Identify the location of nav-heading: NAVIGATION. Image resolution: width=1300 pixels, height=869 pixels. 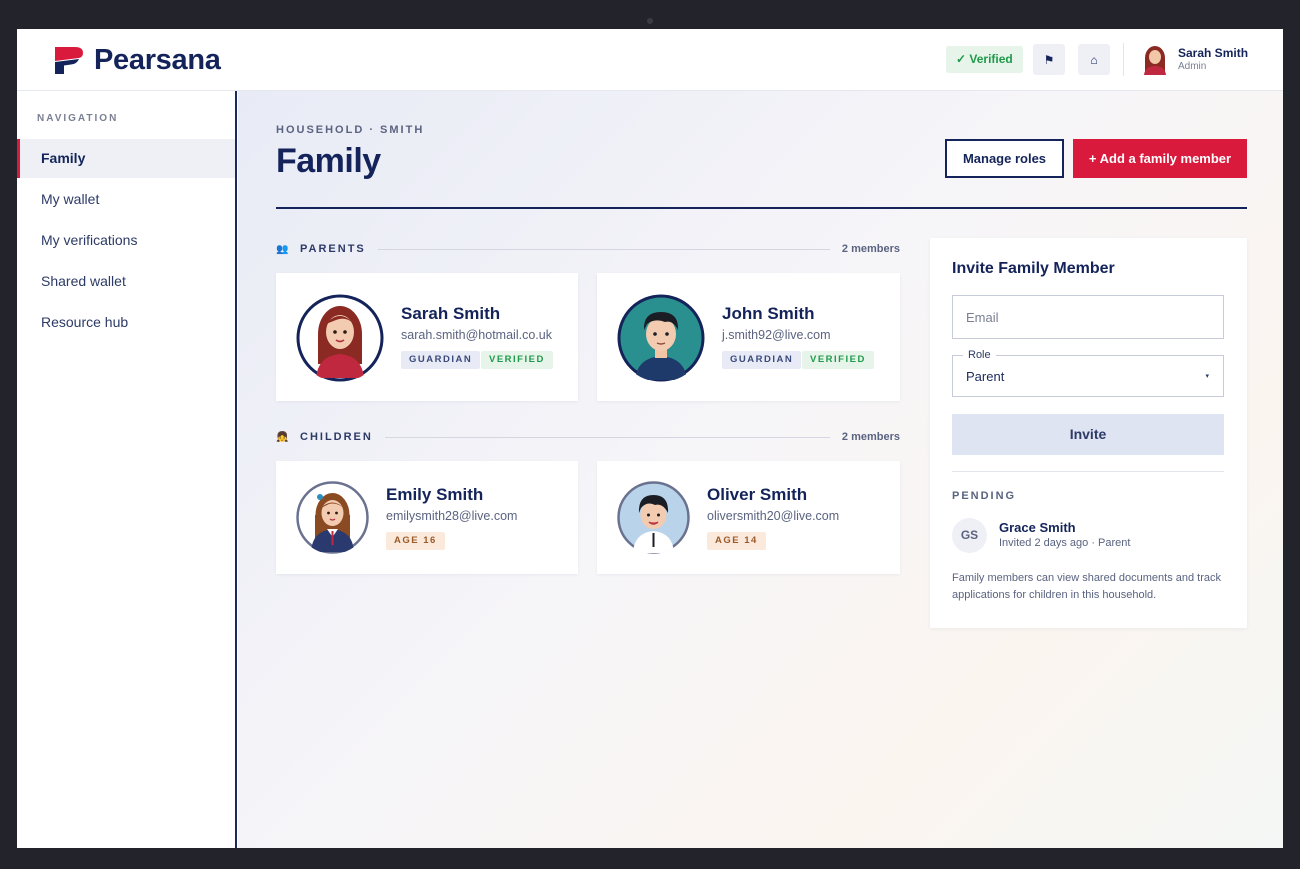
(78, 118).